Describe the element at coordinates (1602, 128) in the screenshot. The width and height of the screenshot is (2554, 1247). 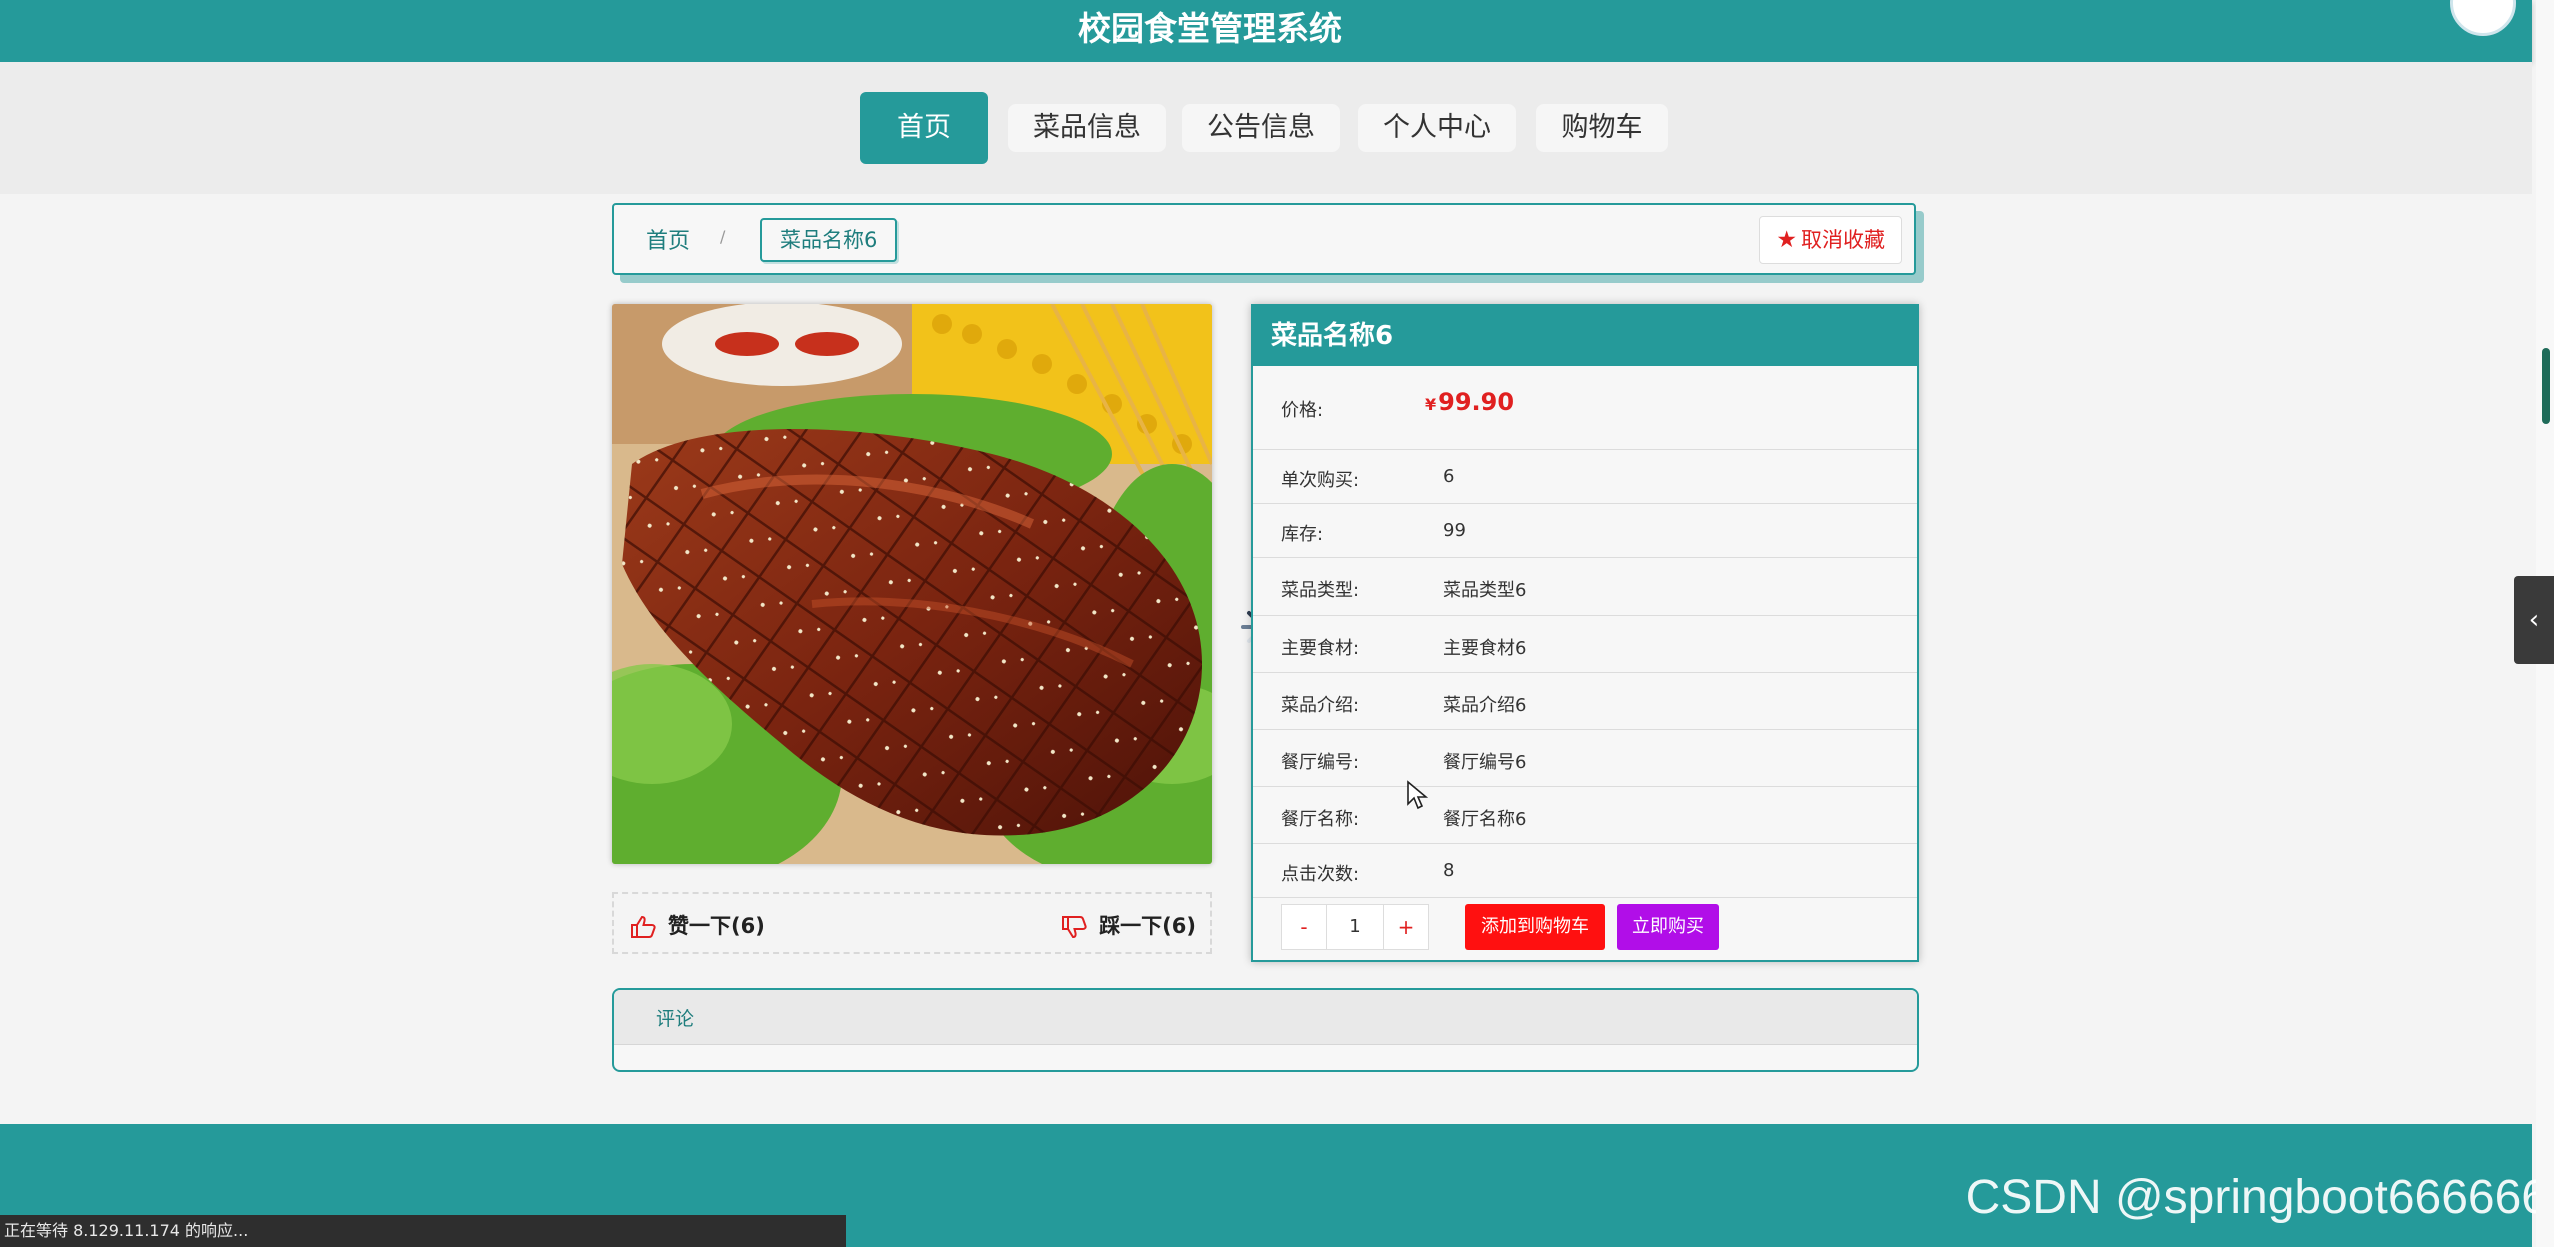
I see `nav-cart: 购物车` at that location.